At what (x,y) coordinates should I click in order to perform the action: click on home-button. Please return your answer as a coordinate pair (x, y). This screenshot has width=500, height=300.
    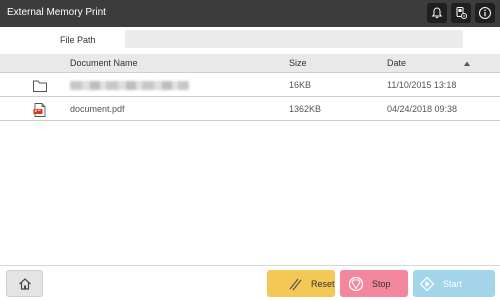
    Looking at the image, I should click on (24, 283).